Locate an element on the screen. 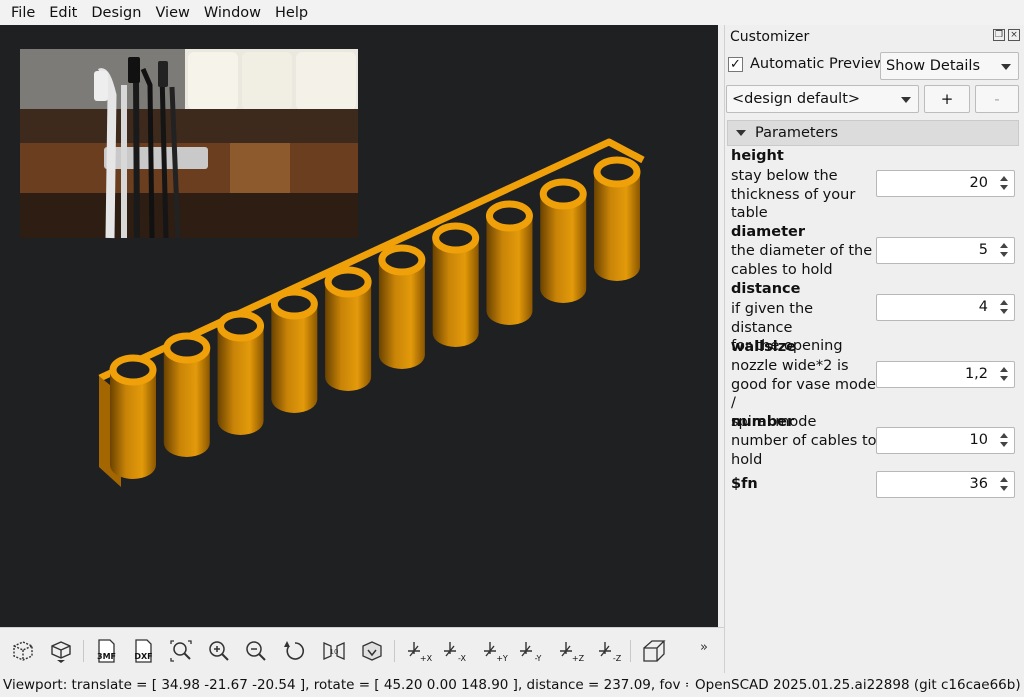  render-button is located at coordinates (61, 651).